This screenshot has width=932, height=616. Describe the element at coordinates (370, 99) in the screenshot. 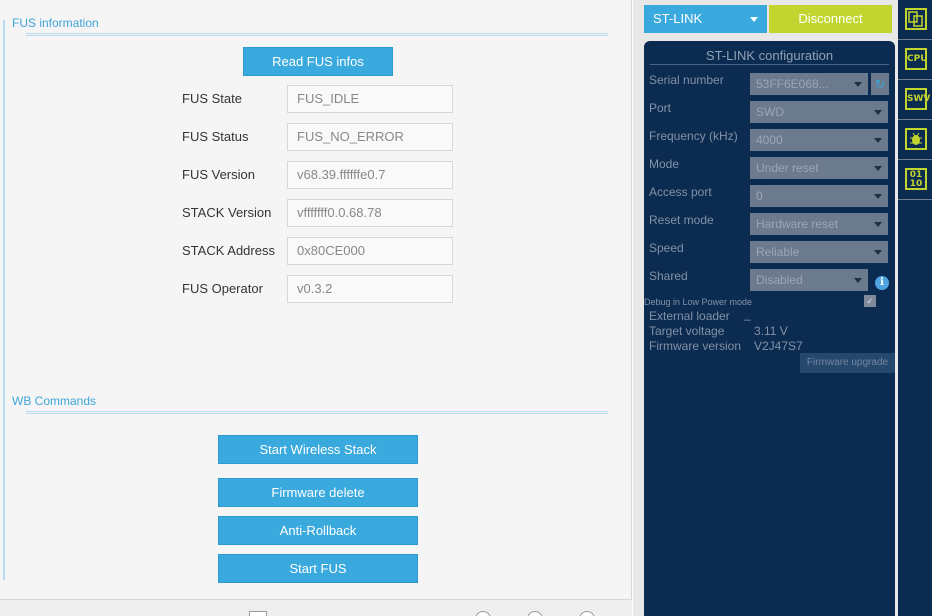

I see `fus-state-field: FUS_IDLE` at that location.